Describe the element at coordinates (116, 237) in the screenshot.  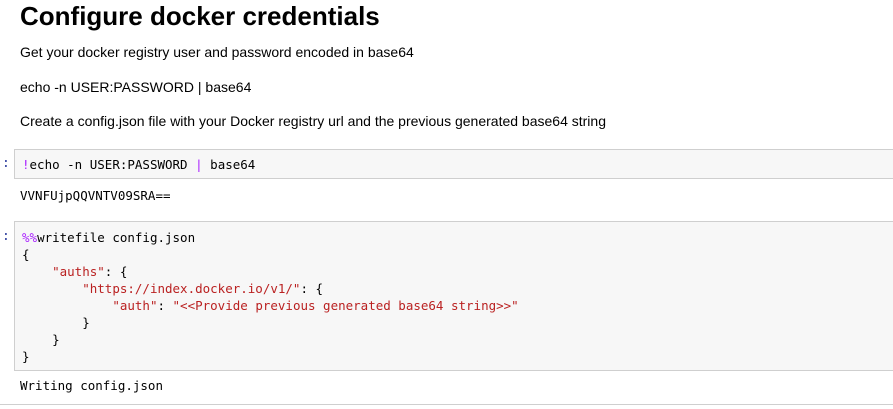
I see `magic-args: writefile config.json` at that location.